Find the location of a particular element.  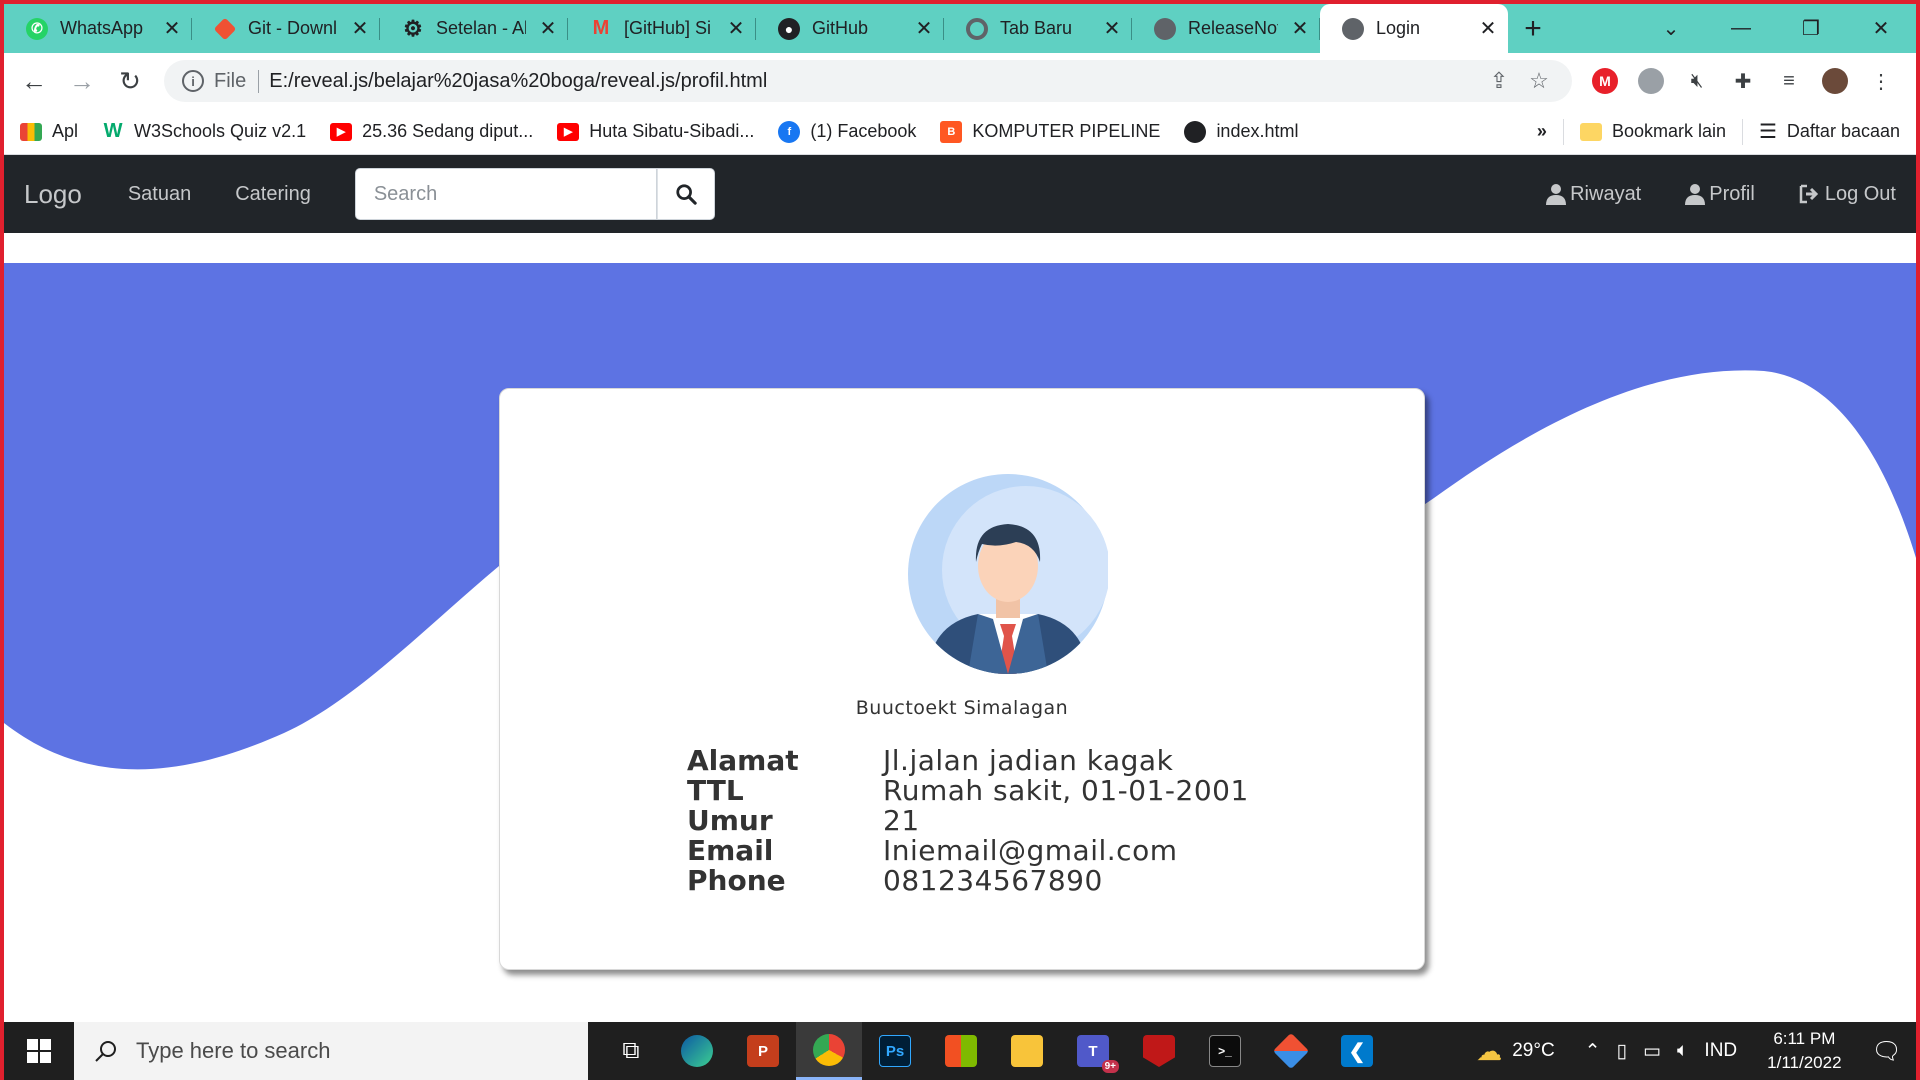

url-scheme: File is located at coordinates (237, 81).